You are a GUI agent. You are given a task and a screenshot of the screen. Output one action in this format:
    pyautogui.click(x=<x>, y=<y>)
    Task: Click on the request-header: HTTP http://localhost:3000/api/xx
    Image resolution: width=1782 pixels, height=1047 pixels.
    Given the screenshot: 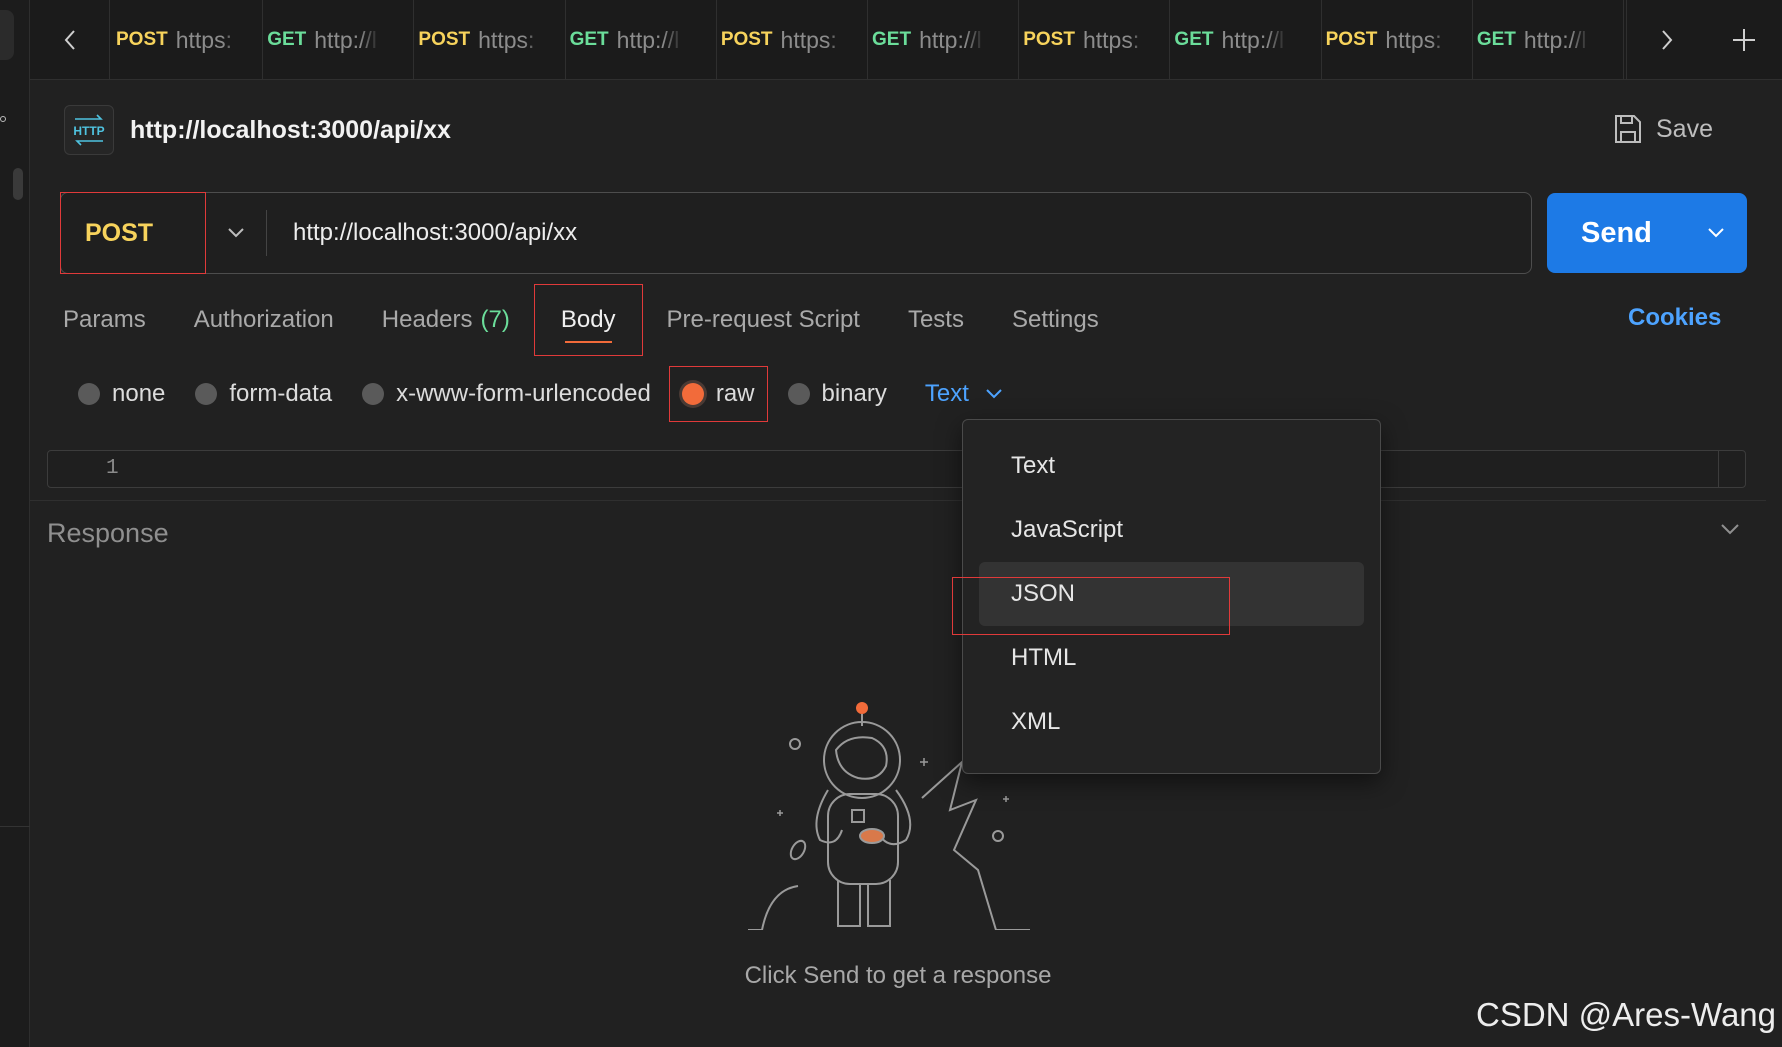 What is the action you would take?
    pyautogui.click(x=257, y=130)
    